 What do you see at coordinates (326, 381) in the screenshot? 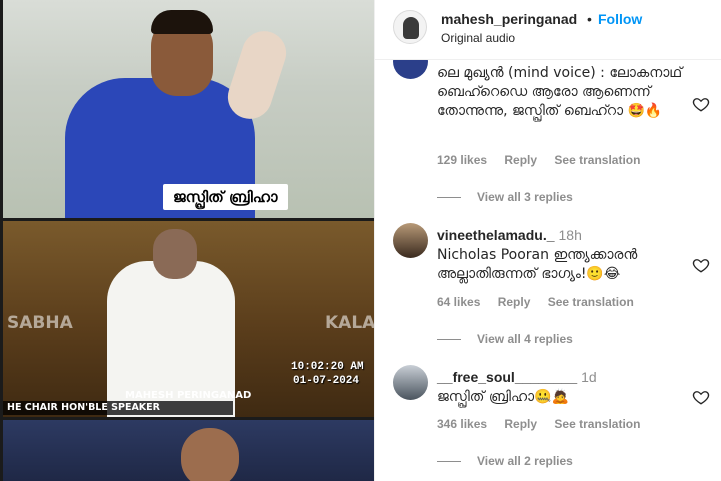
I see `video-timestamp-date: 01-07-2024` at bounding box center [326, 381].